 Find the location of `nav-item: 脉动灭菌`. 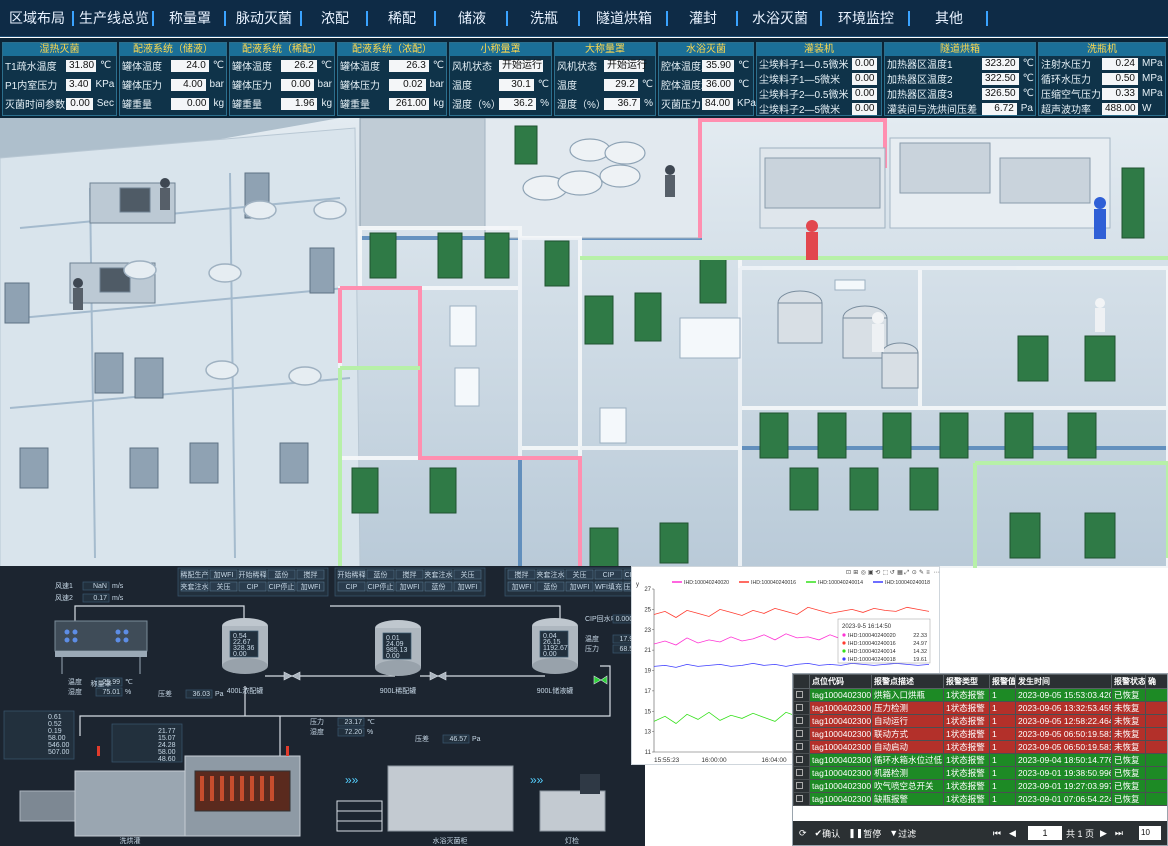

nav-item: 脉动灭菌 is located at coordinates (264, 18).